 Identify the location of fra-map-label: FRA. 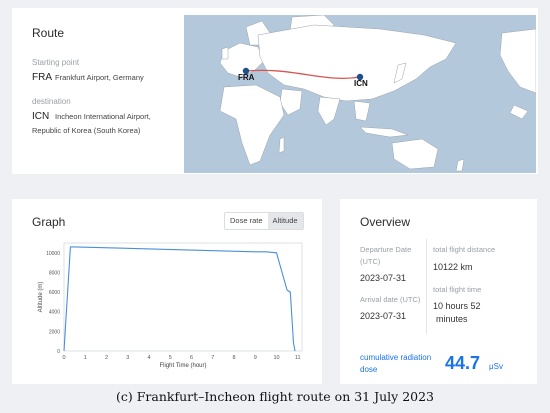
(246, 77).